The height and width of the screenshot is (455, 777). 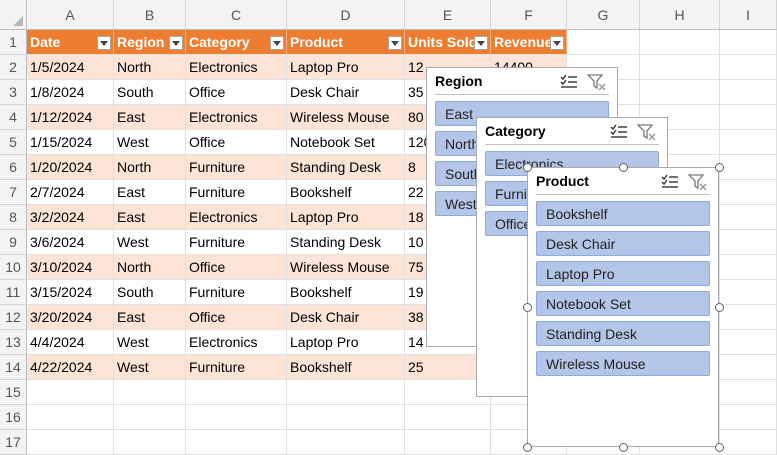 What do you see at coordinates (13, 367) in the screenshot?
I see `row-header-14: 14` at bounding box center [13, 367].